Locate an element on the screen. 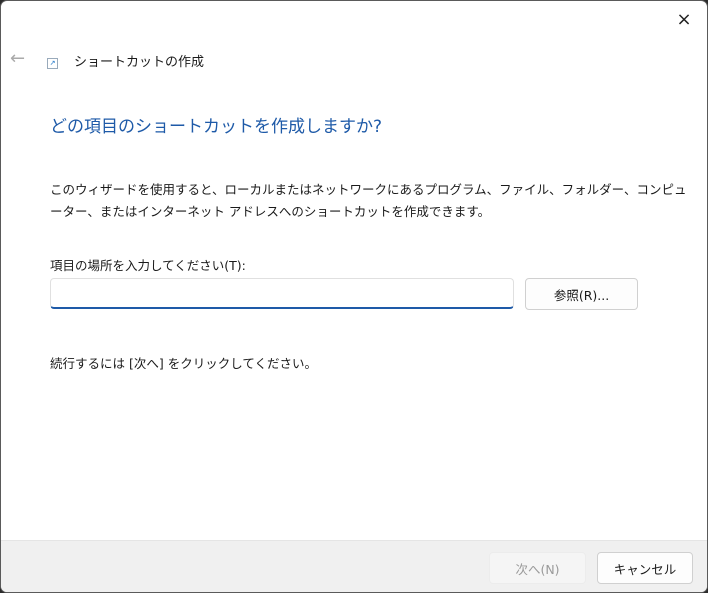  close-icon: × is located at coordinates (684, 19).